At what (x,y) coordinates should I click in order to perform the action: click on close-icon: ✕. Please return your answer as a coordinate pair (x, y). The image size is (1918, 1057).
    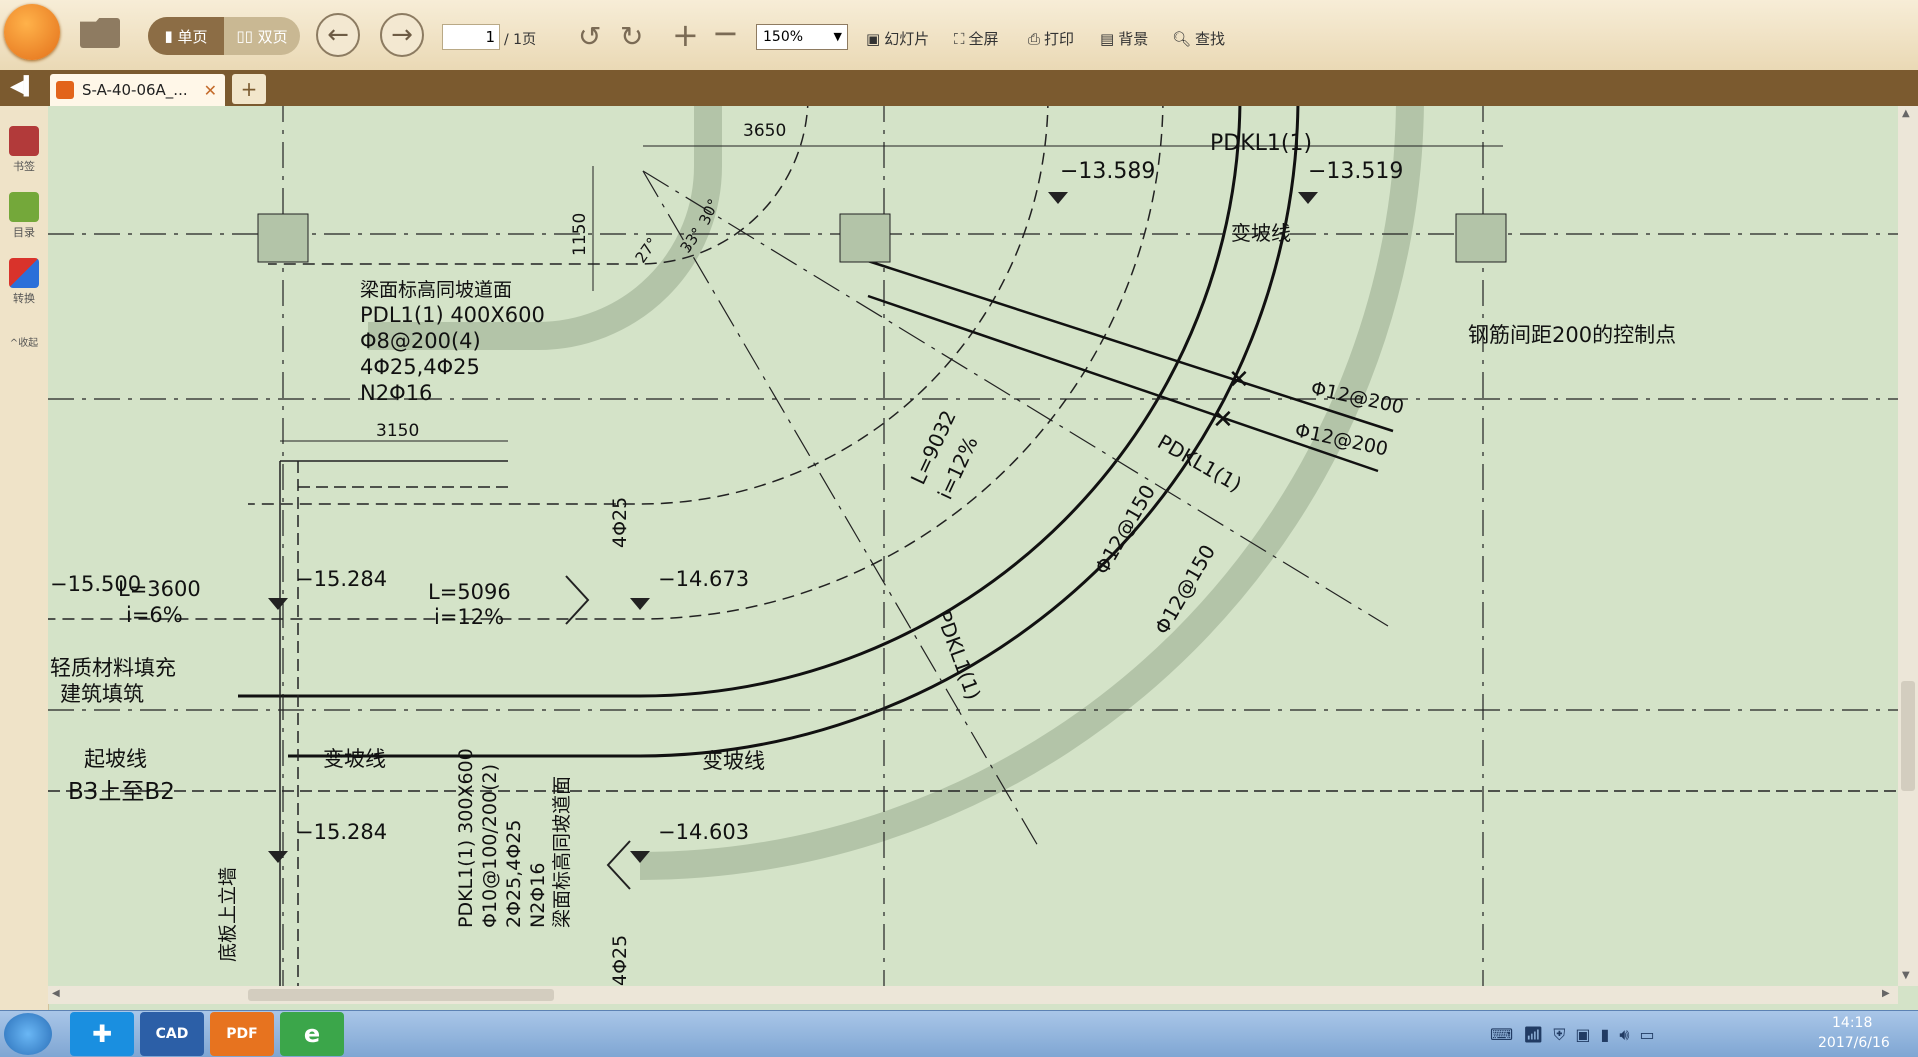
    Looking at the image, I should click on (210, 90).